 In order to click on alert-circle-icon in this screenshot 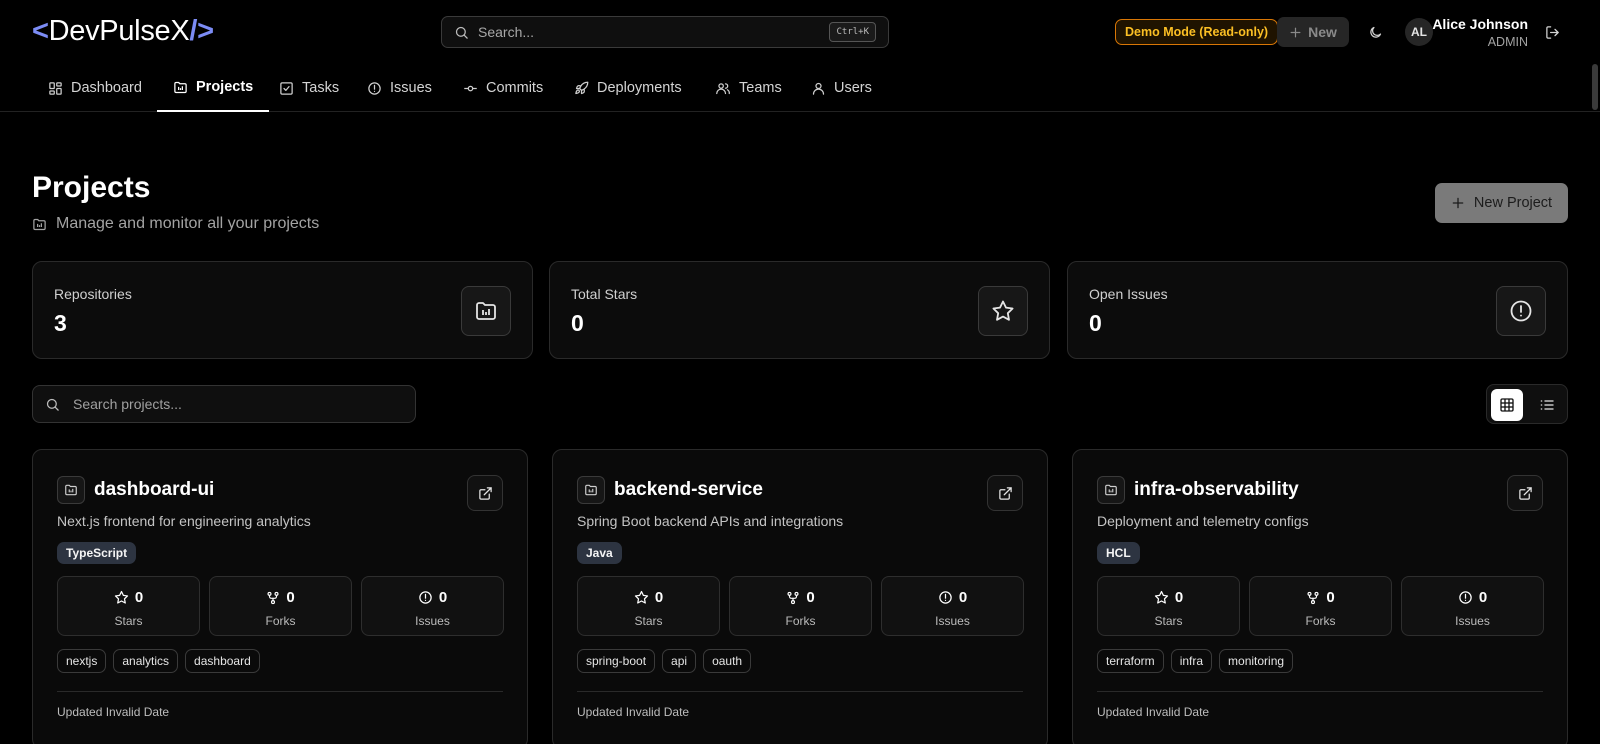, I will do `click(945, 597)`.